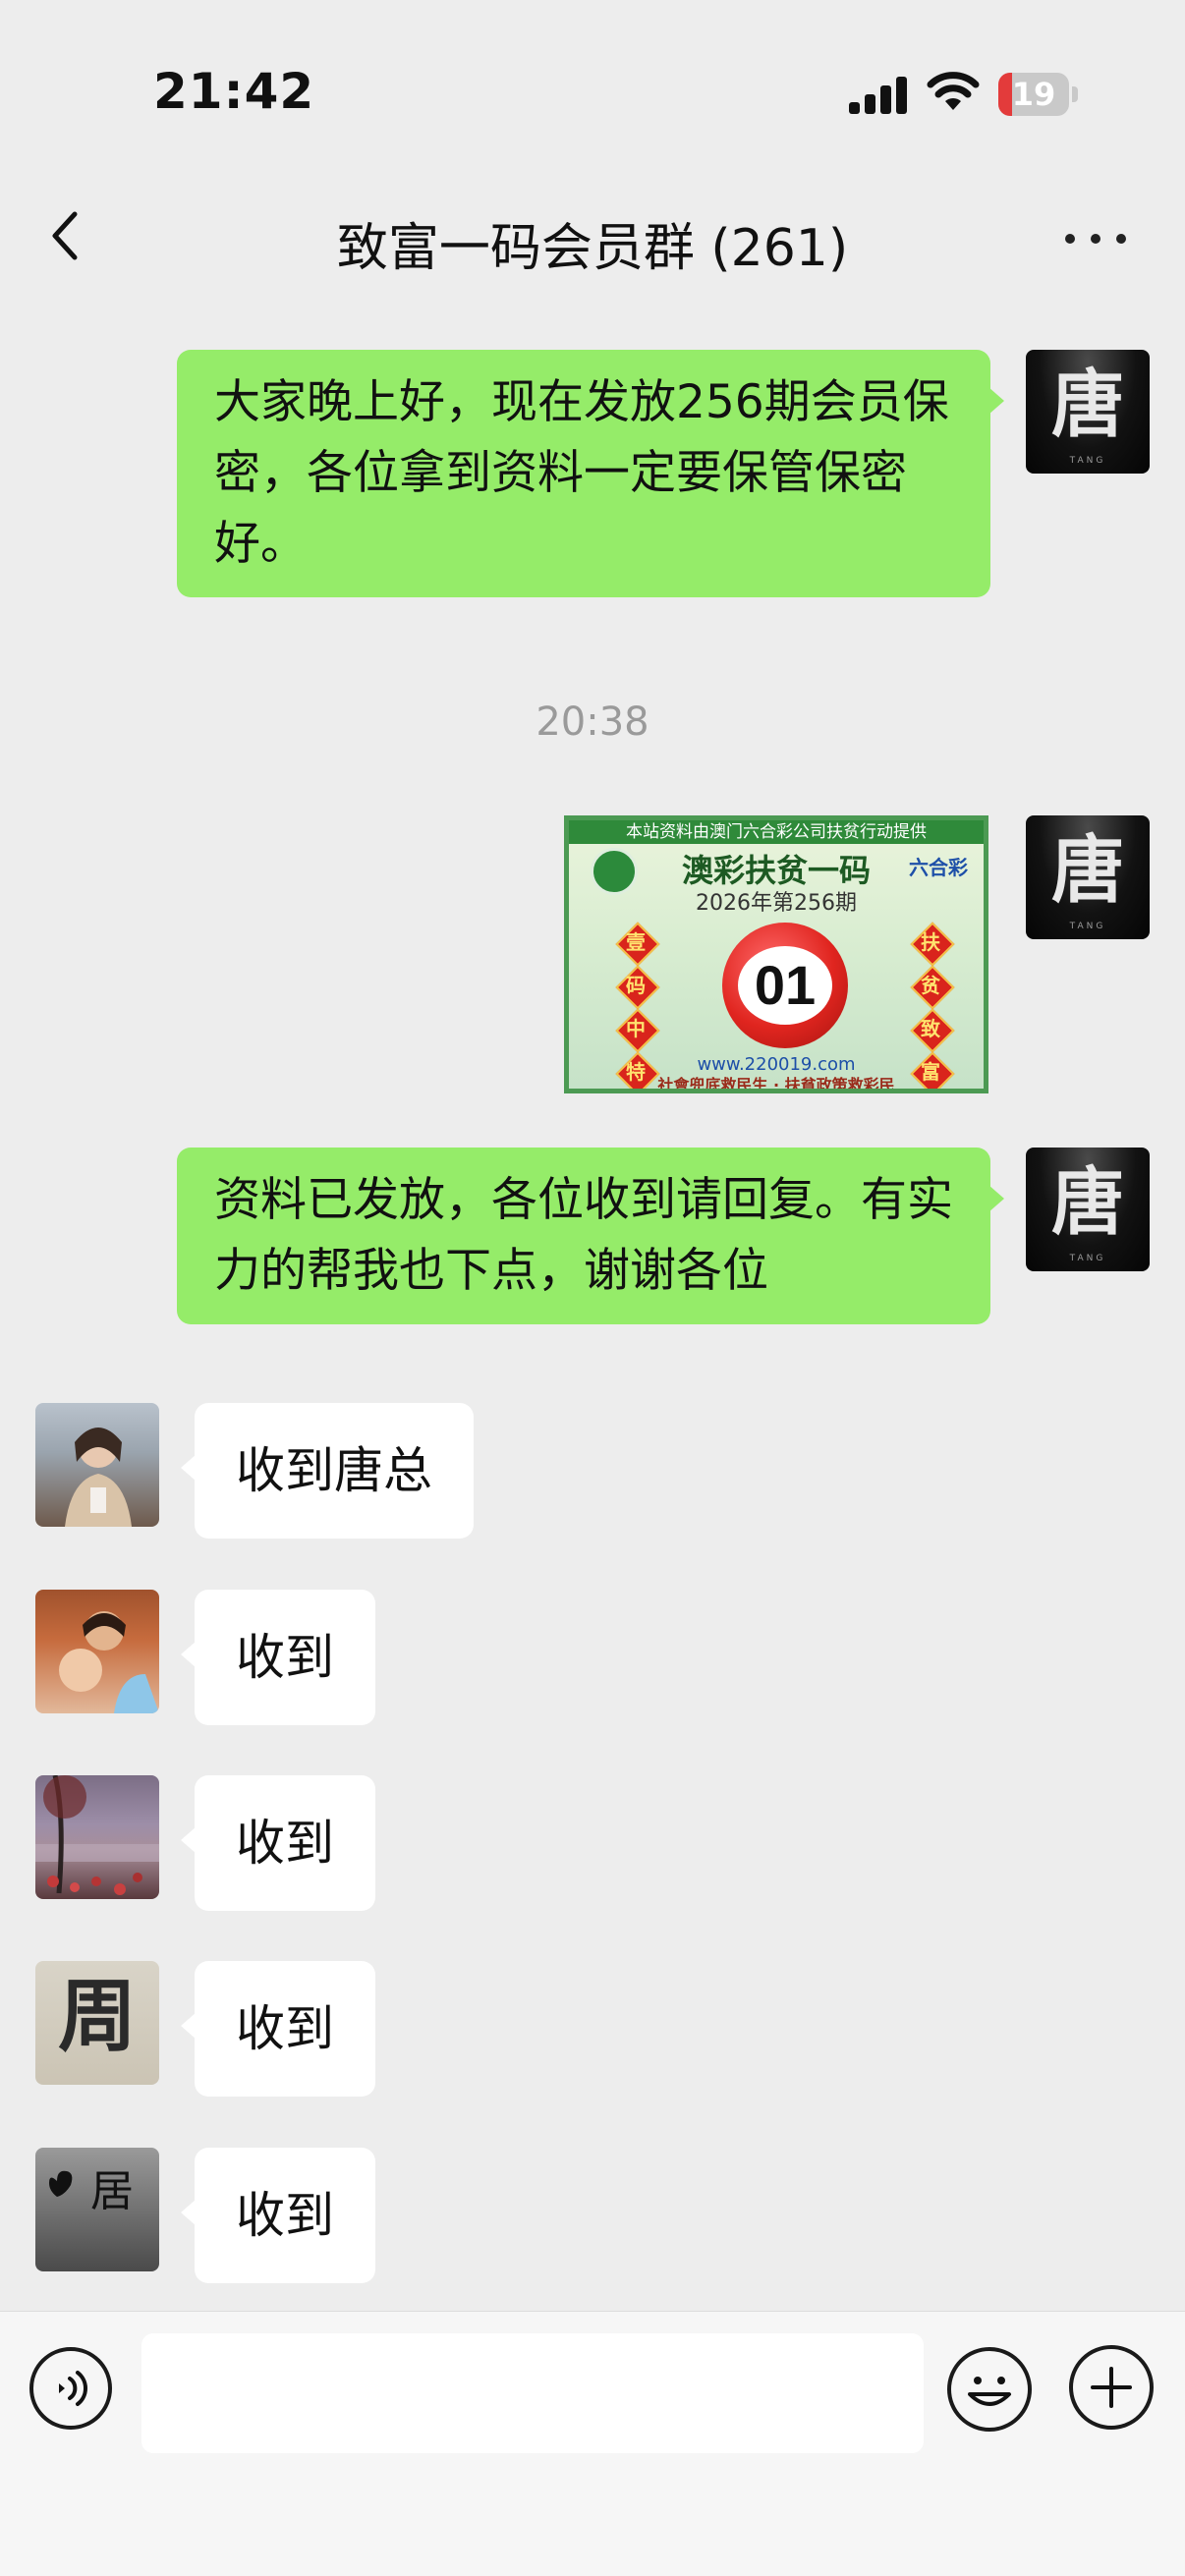 The width and height of the screenshot is (1185, 2576). I want to click on incoming-message: 收到唐总, so click(327, 1471).